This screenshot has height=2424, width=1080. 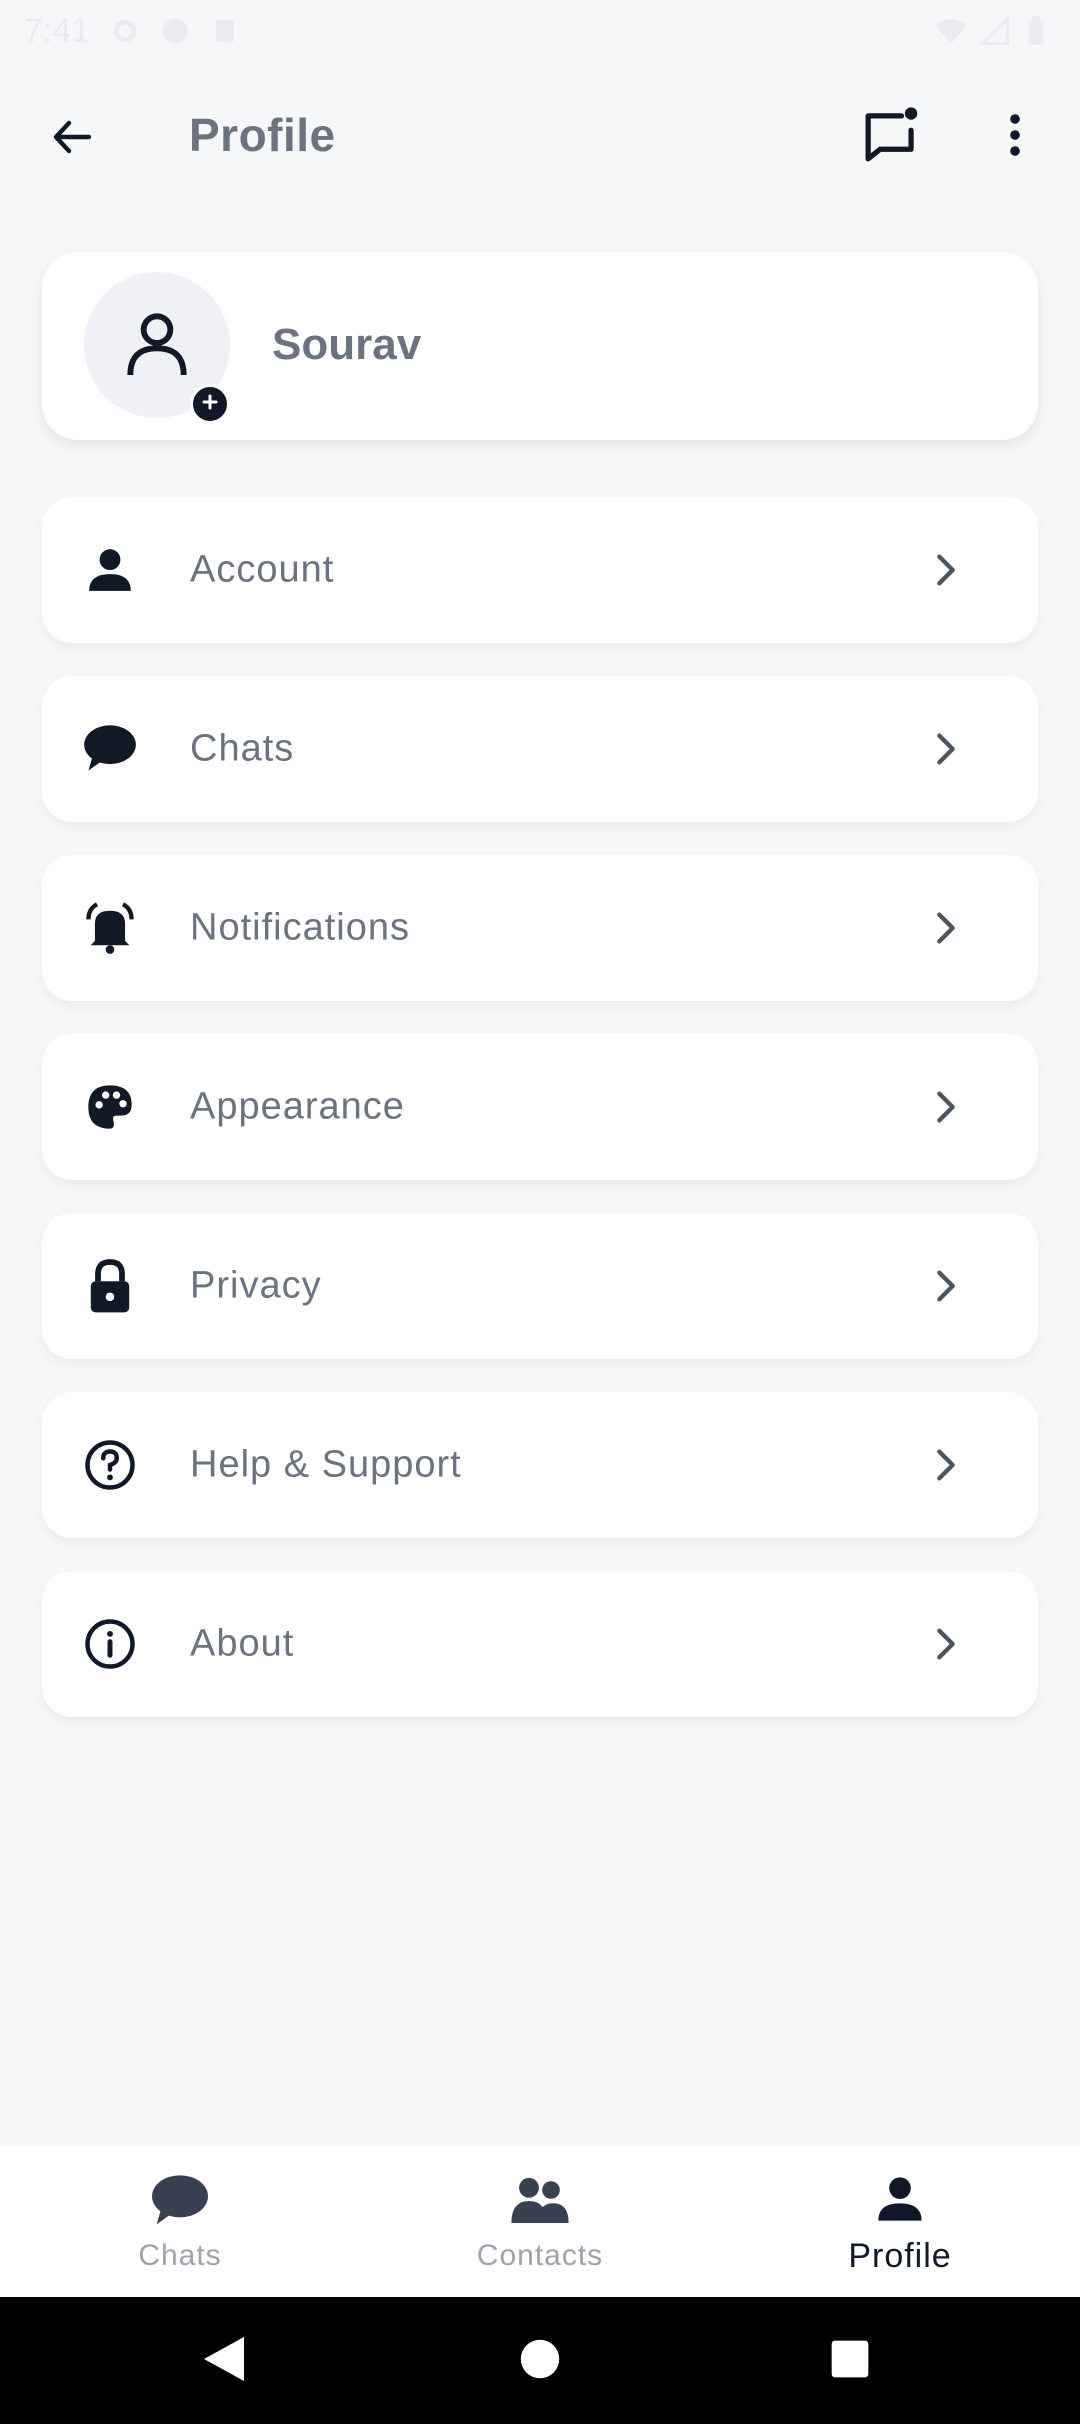 What do you see at coordinates (347, 344) in the screenshot?
I see `profile-name: Sourav` at bounding box center [347, 344].